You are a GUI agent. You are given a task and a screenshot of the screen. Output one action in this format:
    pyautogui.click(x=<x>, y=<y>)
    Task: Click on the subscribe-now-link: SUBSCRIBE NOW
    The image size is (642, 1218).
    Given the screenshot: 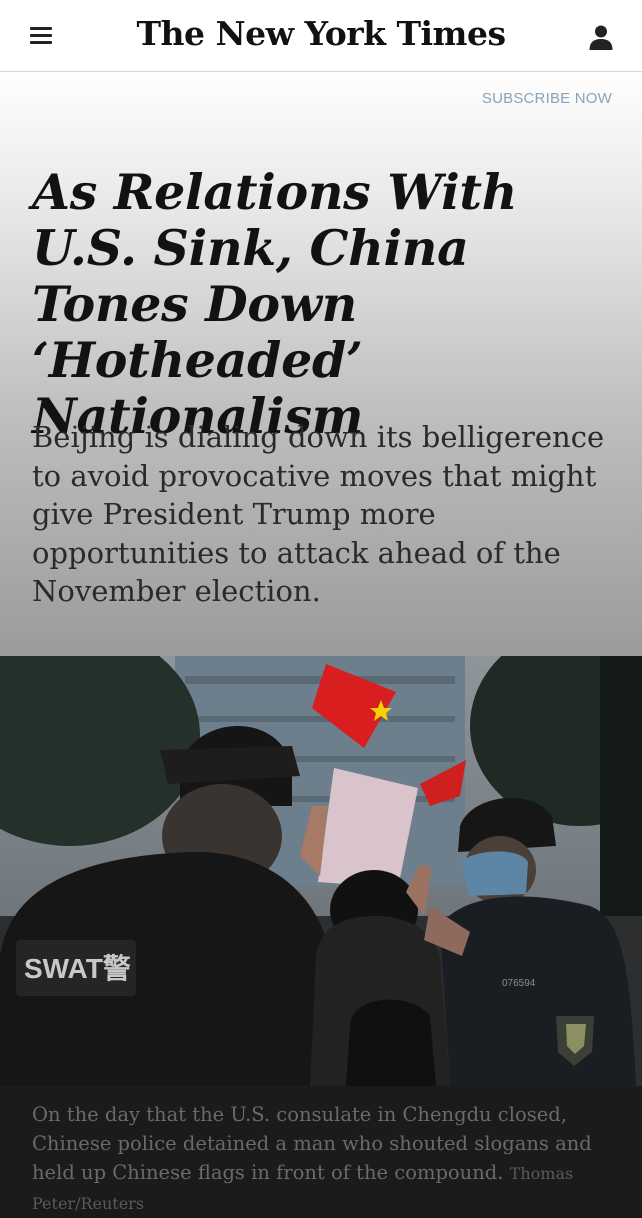 What is the action you would take?
    pyautogui.click(x=547, y=98)
    